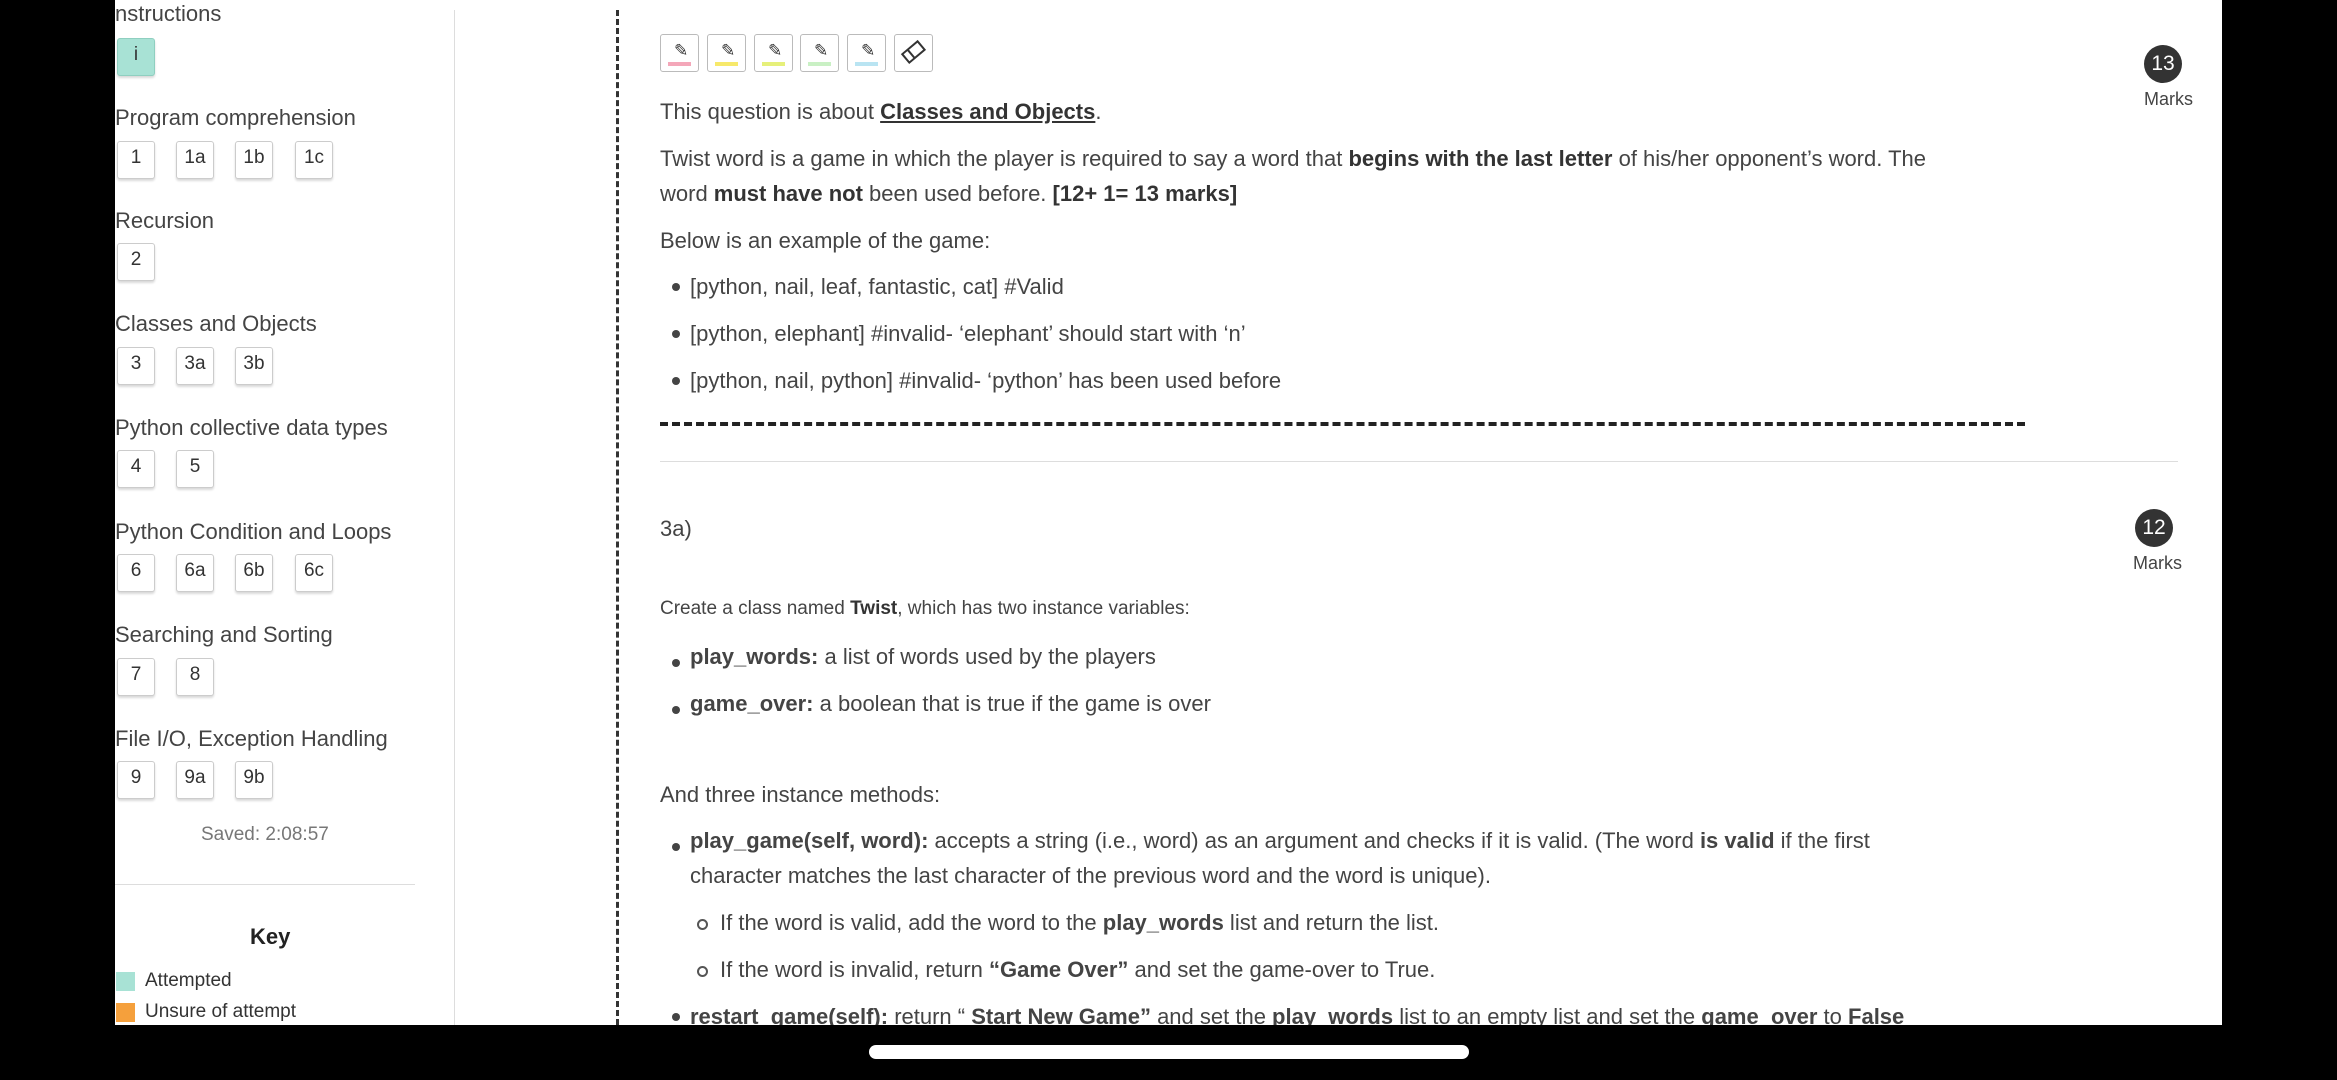  What do you see at coordinates (676, 528) in the screenshot?
I see `question3a-label: 3a)` at bounding box center [676, 528].